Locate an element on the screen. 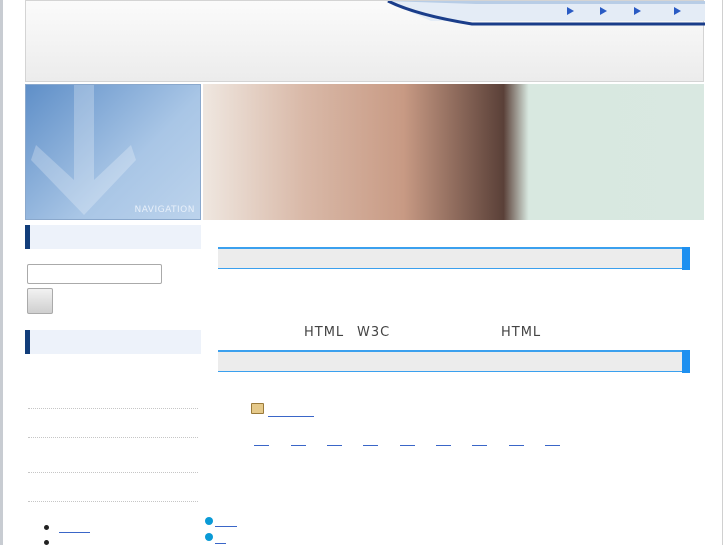  search-button is located at coordinates (40, 301).